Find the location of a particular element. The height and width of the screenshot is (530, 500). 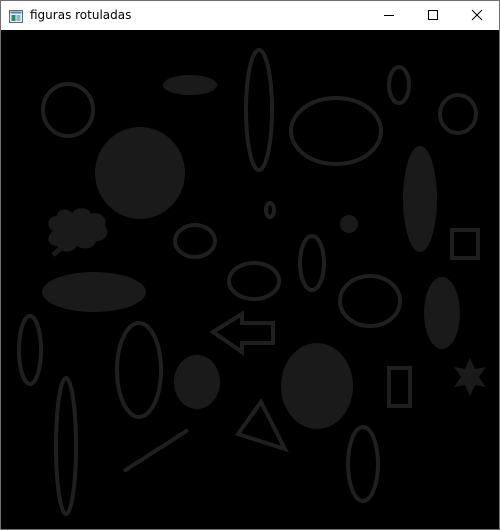

arrow-outline is located at coordinates (242, 333).